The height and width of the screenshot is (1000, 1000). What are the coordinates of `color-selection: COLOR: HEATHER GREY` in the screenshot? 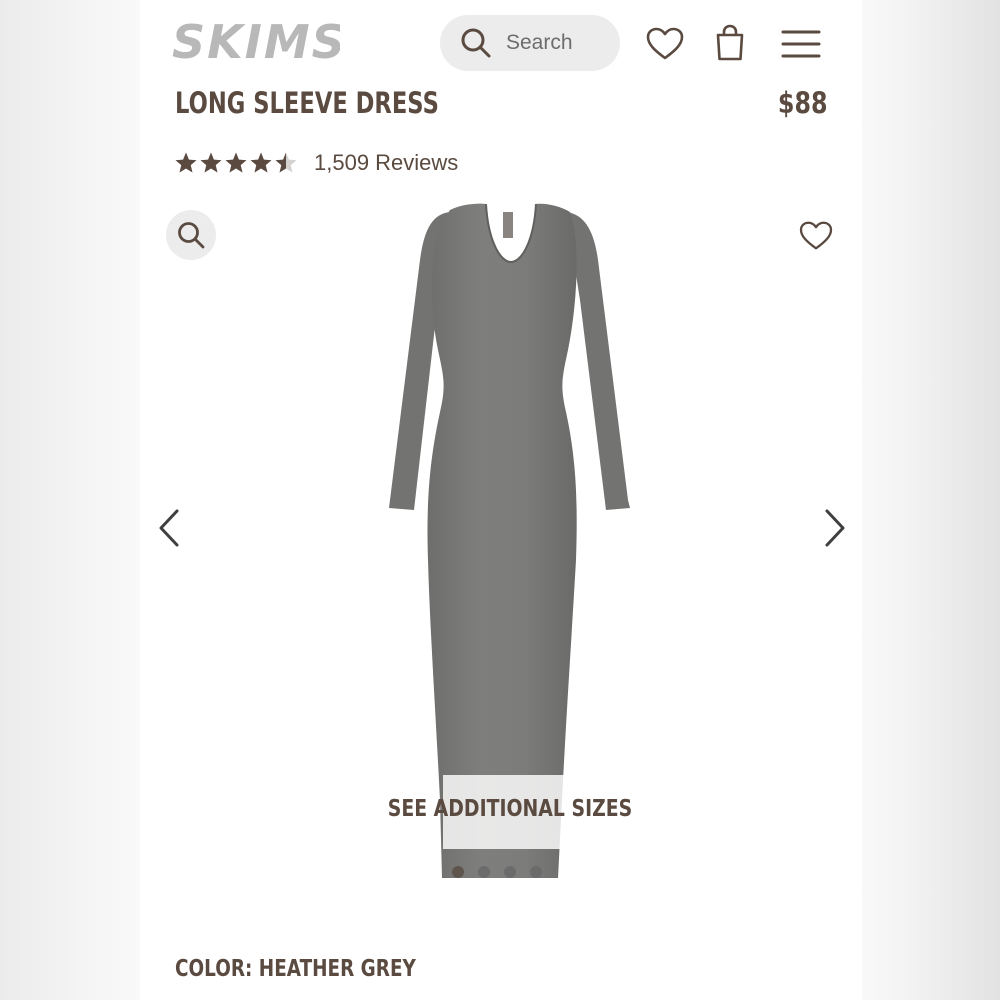 It's located at (295, 969).